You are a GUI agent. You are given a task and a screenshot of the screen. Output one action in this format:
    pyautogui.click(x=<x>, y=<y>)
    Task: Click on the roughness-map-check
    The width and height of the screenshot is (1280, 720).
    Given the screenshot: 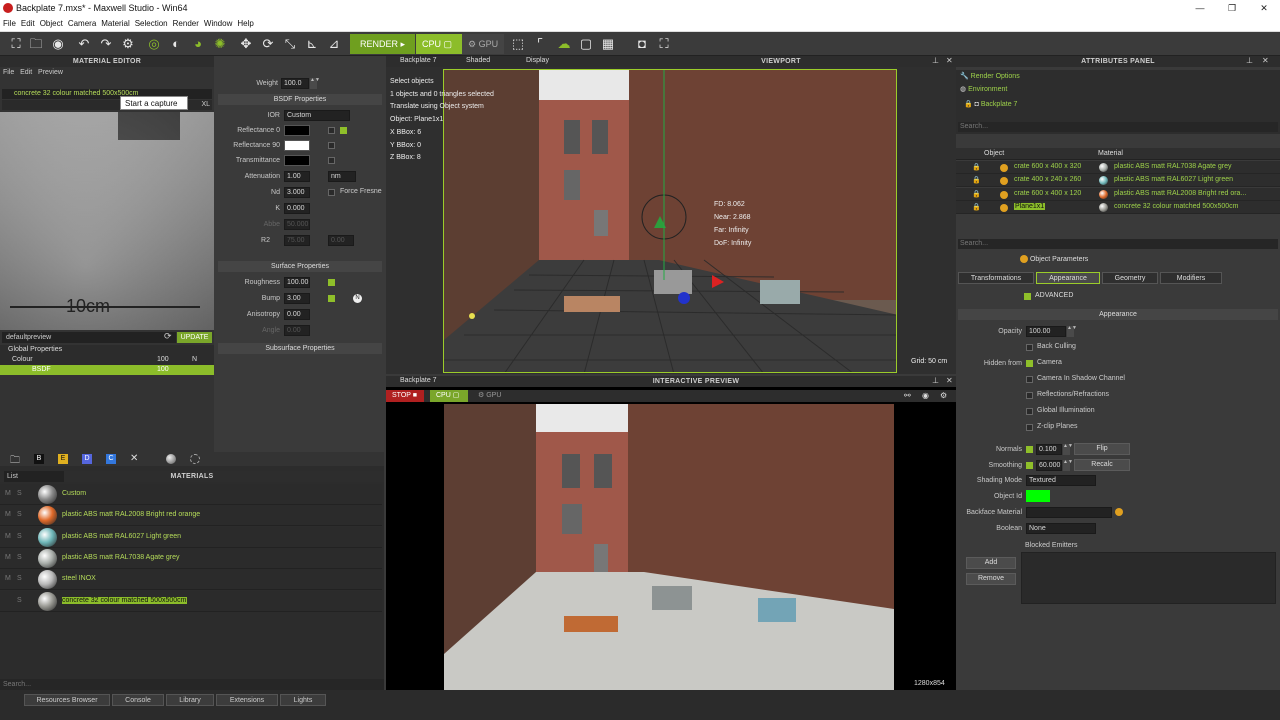 What is the action you would take?
    pyautogui.click(x=331, y=282)
    